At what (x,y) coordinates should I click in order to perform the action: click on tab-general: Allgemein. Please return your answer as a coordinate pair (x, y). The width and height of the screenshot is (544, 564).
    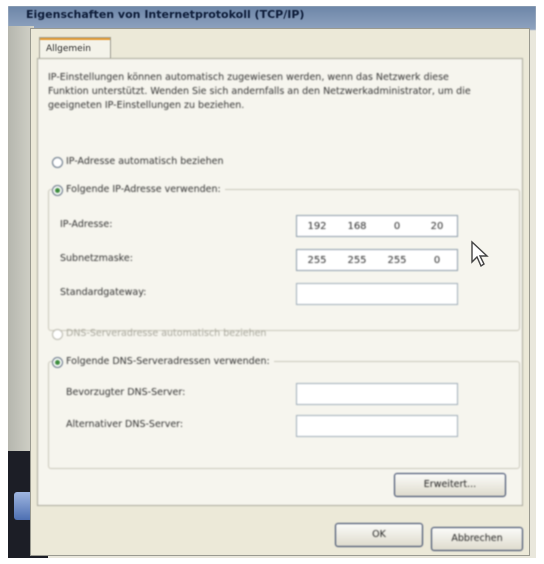
    Looking at the image, I should click on (75, 48).